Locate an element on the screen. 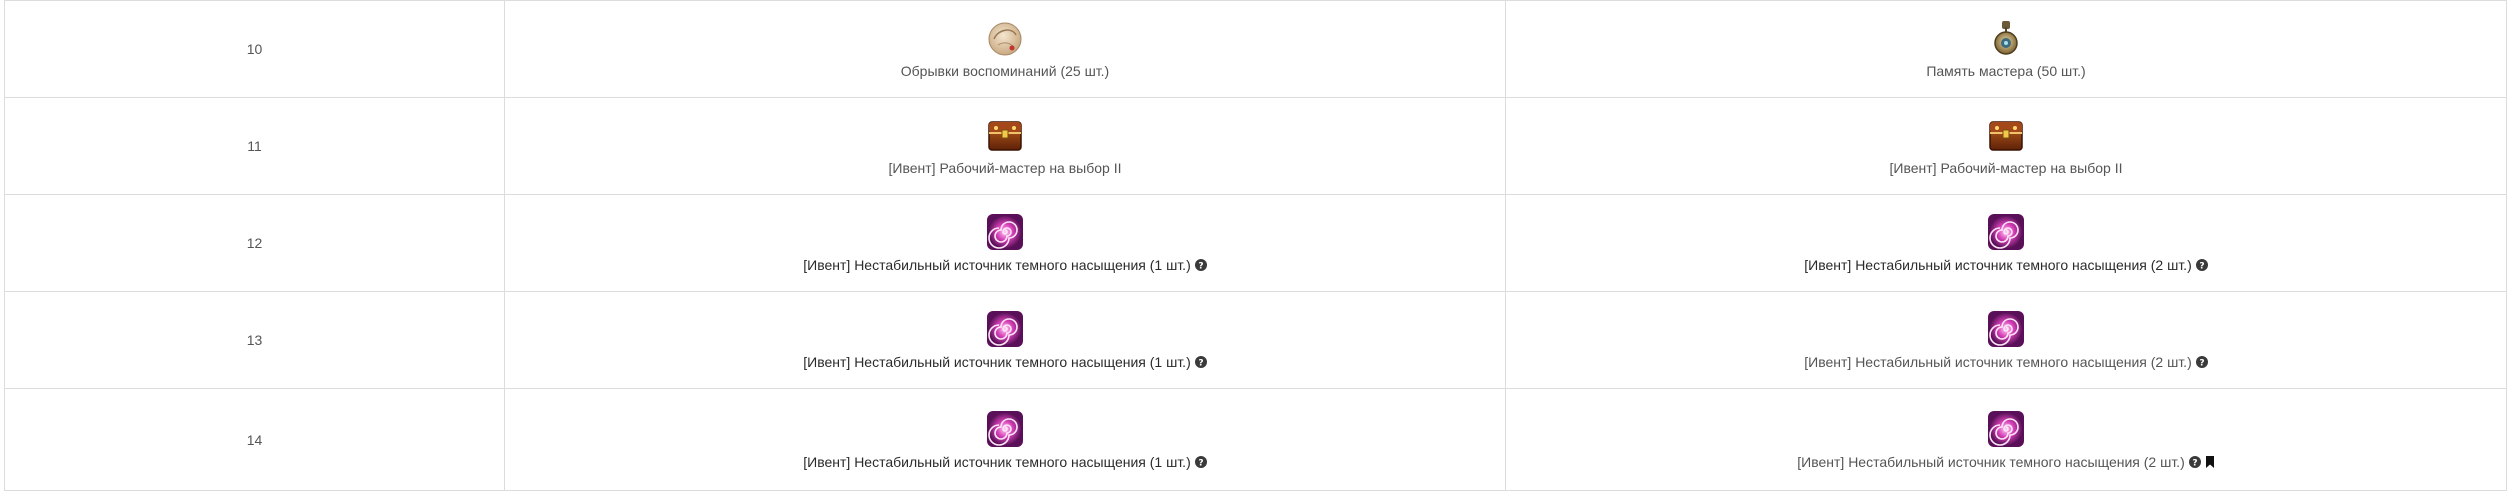 This screenshot has height=496, width=2510. row-number: 13 is located at coordinates (254, 340).